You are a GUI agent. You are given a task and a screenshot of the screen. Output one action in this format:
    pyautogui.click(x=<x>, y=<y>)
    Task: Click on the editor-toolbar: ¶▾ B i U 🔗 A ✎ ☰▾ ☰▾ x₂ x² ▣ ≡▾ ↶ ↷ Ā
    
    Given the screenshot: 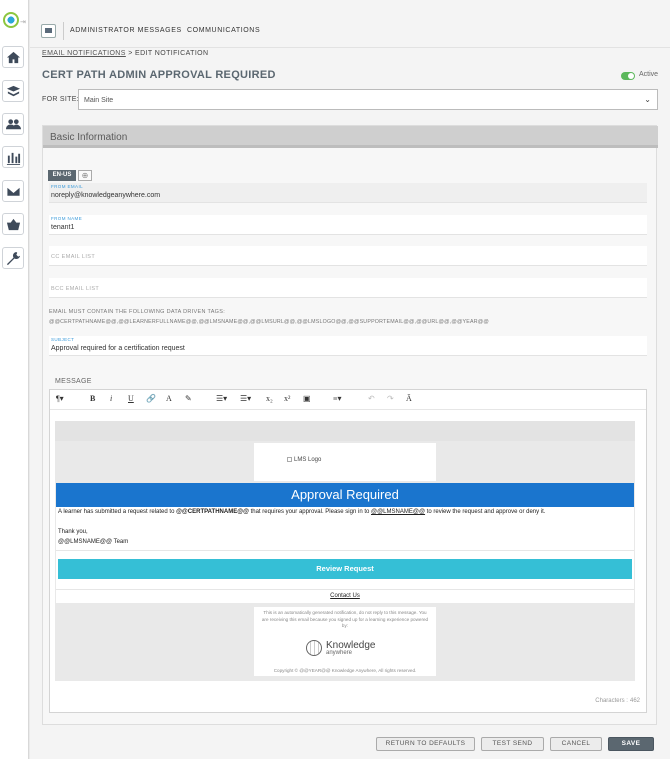 What is the action you would take?
    pyautogui.click(x=348, y=400)
    